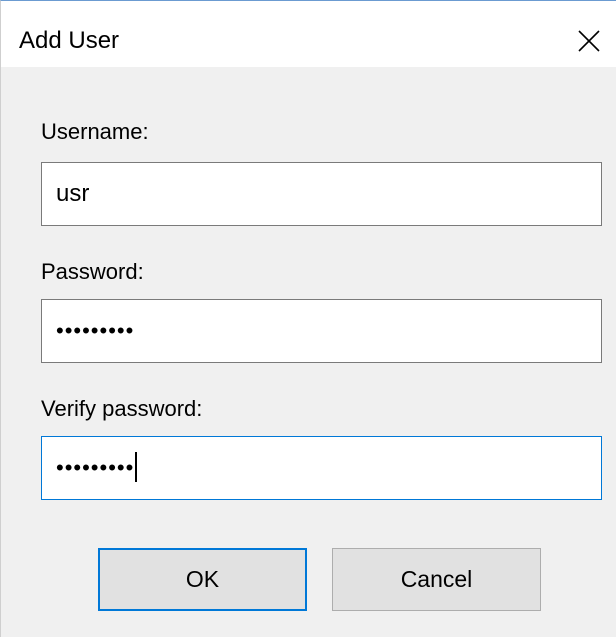 The height and width of the screenshot is (637, 616). What do you see at coordinates (69, 40) in the screenshot?
I see `dialog-title: Add User` at bounding box center [69, 40].